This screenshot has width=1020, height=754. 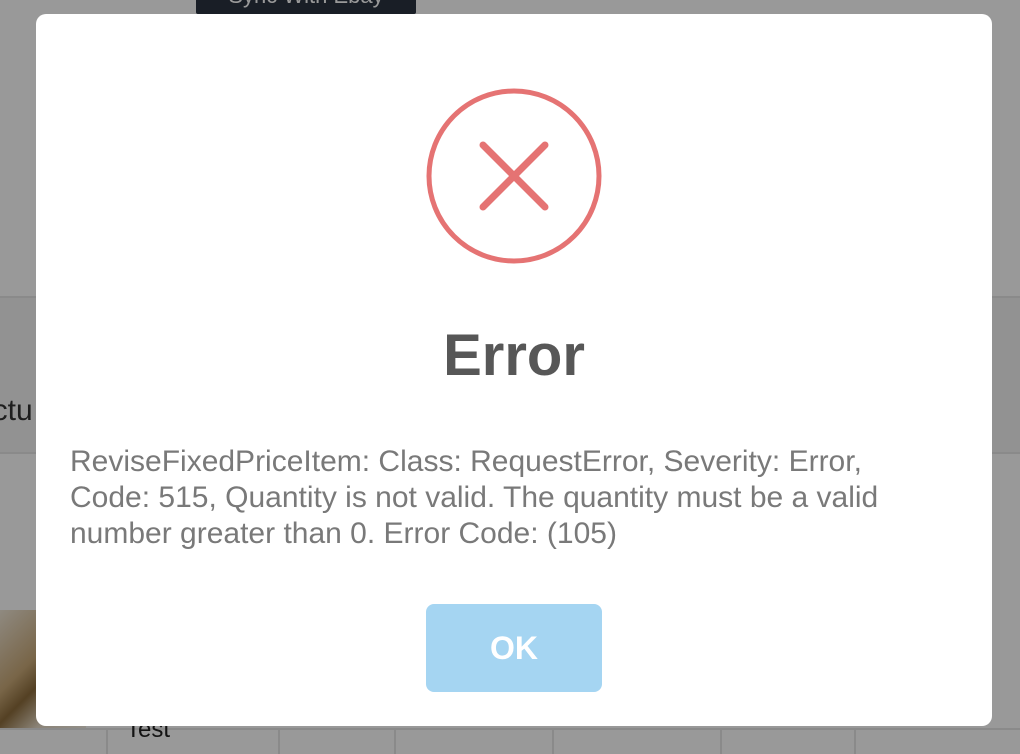 What do you see at coordinates (514, 648) in the screenshot?
I see `ok-button: OK` at bounding box center [514, 648].